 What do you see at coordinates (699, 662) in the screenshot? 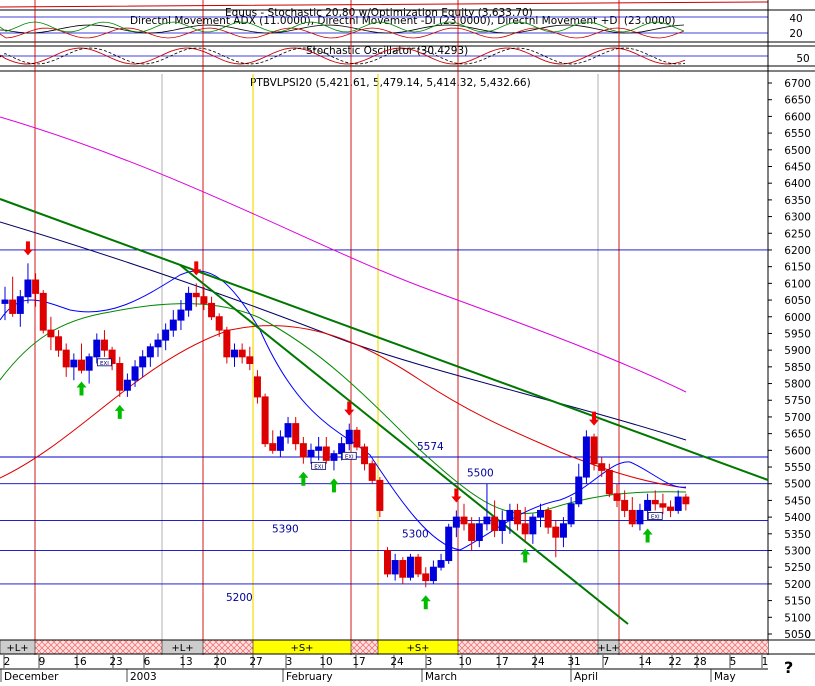
I see `x-axis-tick-label: 28` at bounding box center [699, 662].